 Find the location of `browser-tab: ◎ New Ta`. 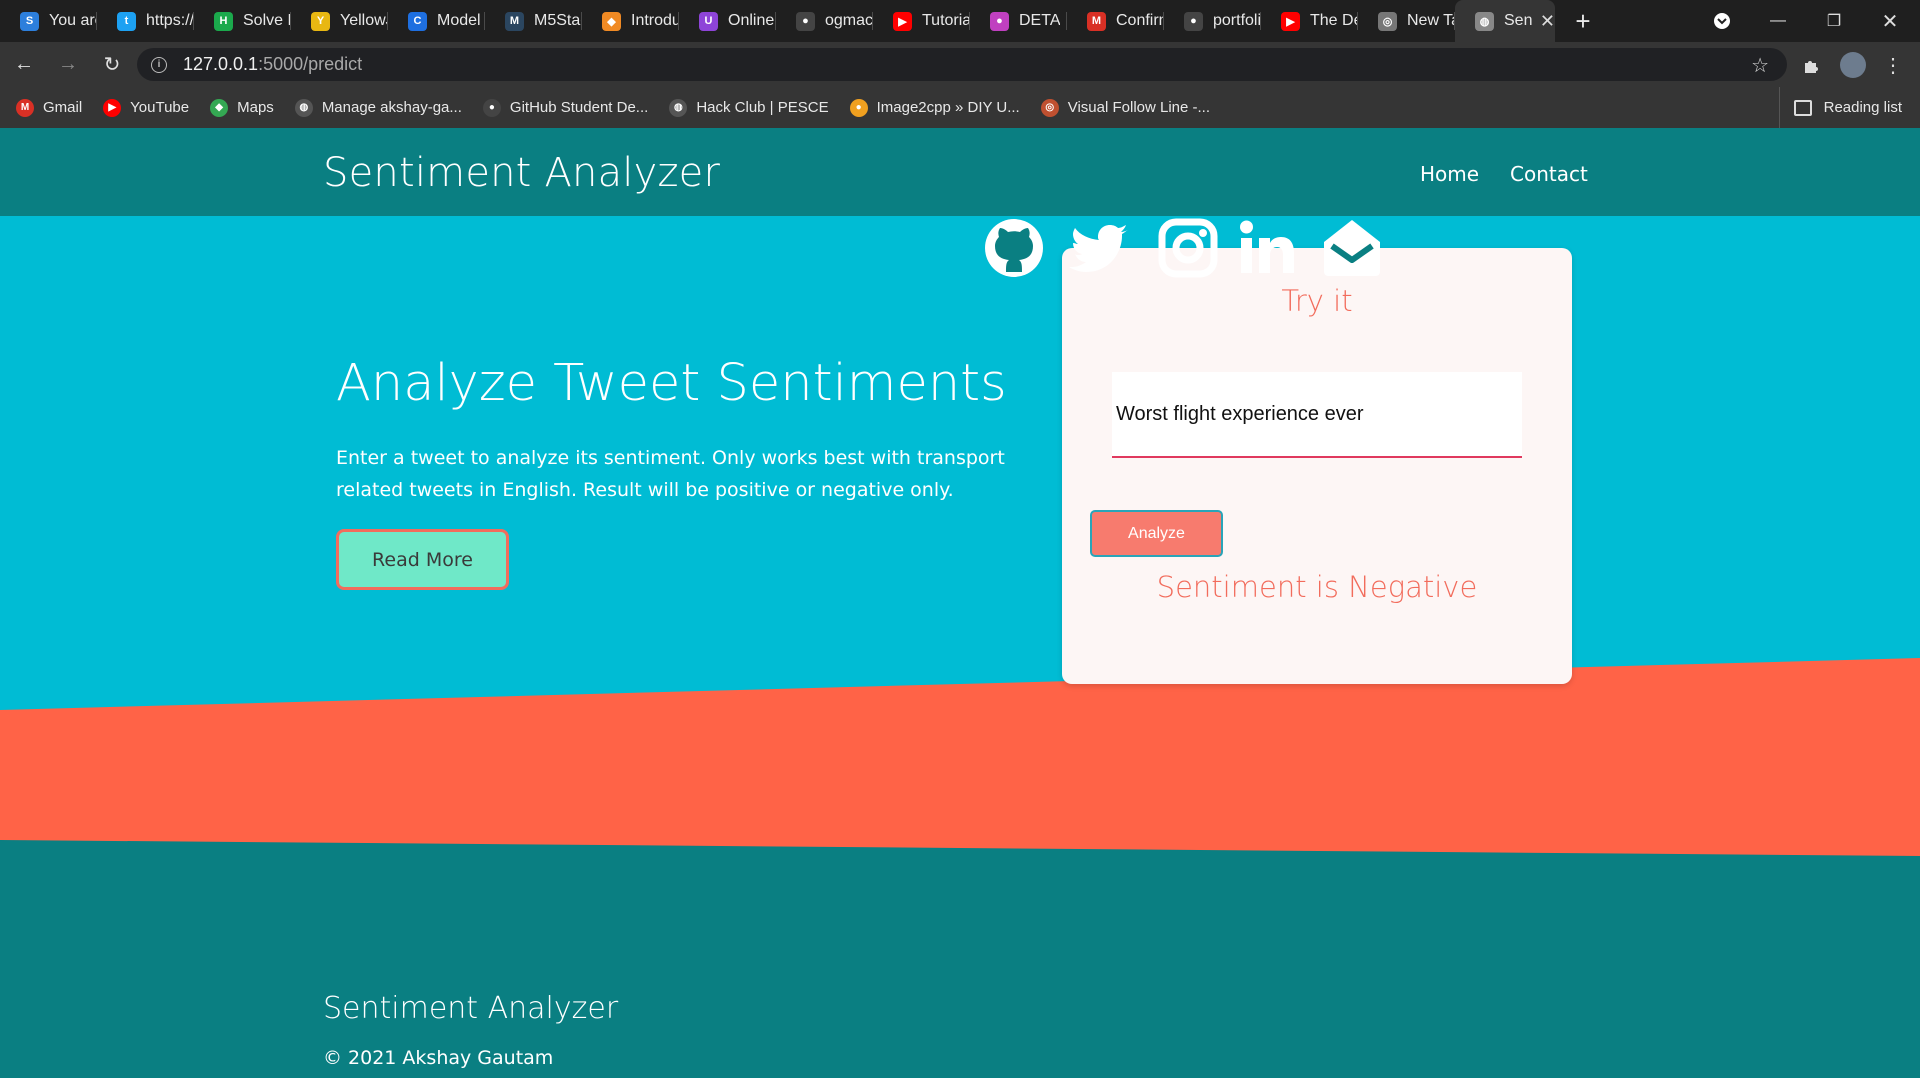

browser-tab: ◎ New Ta is located at coordinates (1406, 21).